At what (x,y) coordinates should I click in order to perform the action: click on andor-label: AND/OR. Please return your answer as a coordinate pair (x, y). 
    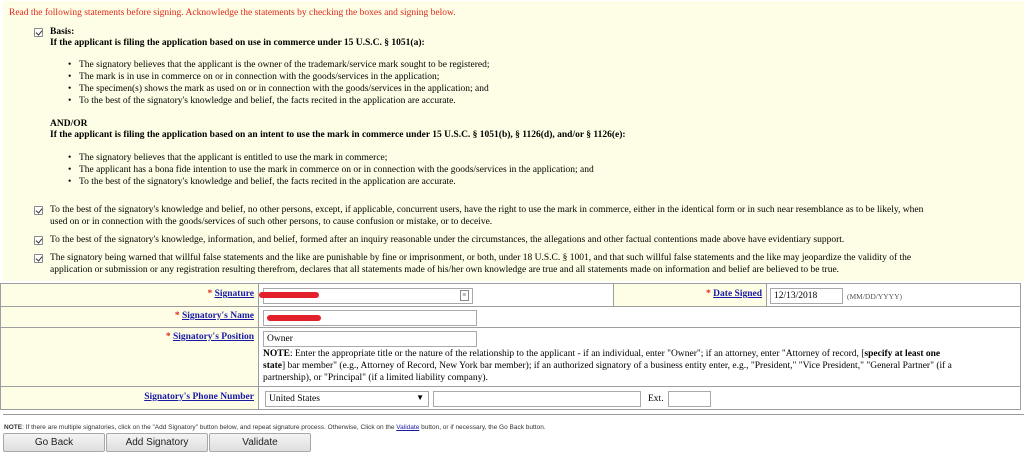
    Looking at the image, I should click on (69, 124).